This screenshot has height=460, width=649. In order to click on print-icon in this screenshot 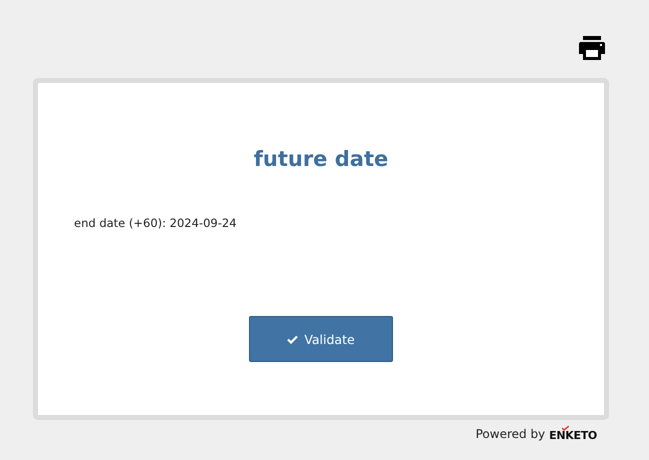, I will do `click(592, 48)`.